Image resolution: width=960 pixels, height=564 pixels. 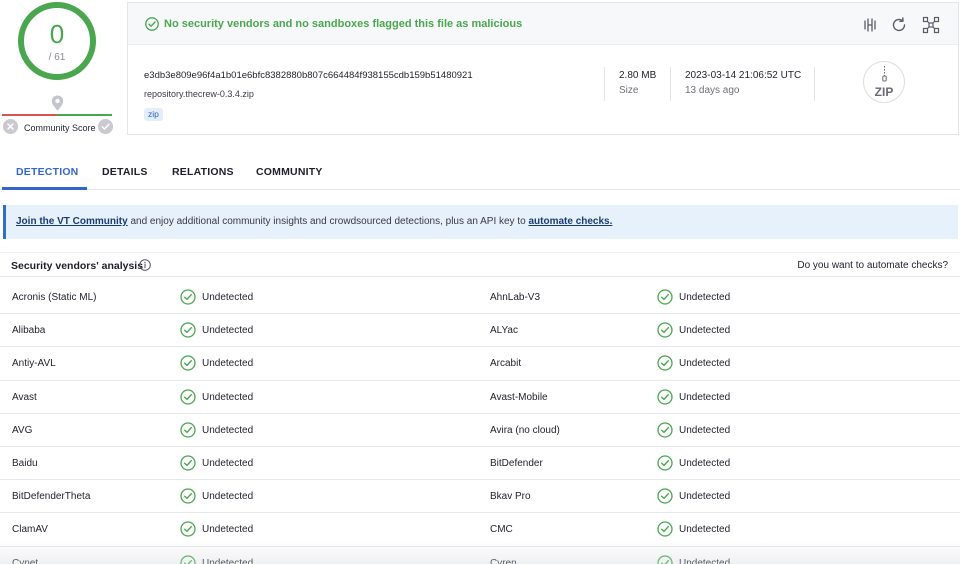 What do you see at coordinates (24, 397) in the screenshot?
I see `vendor-name: Avast` at bounding box center [24, 397].